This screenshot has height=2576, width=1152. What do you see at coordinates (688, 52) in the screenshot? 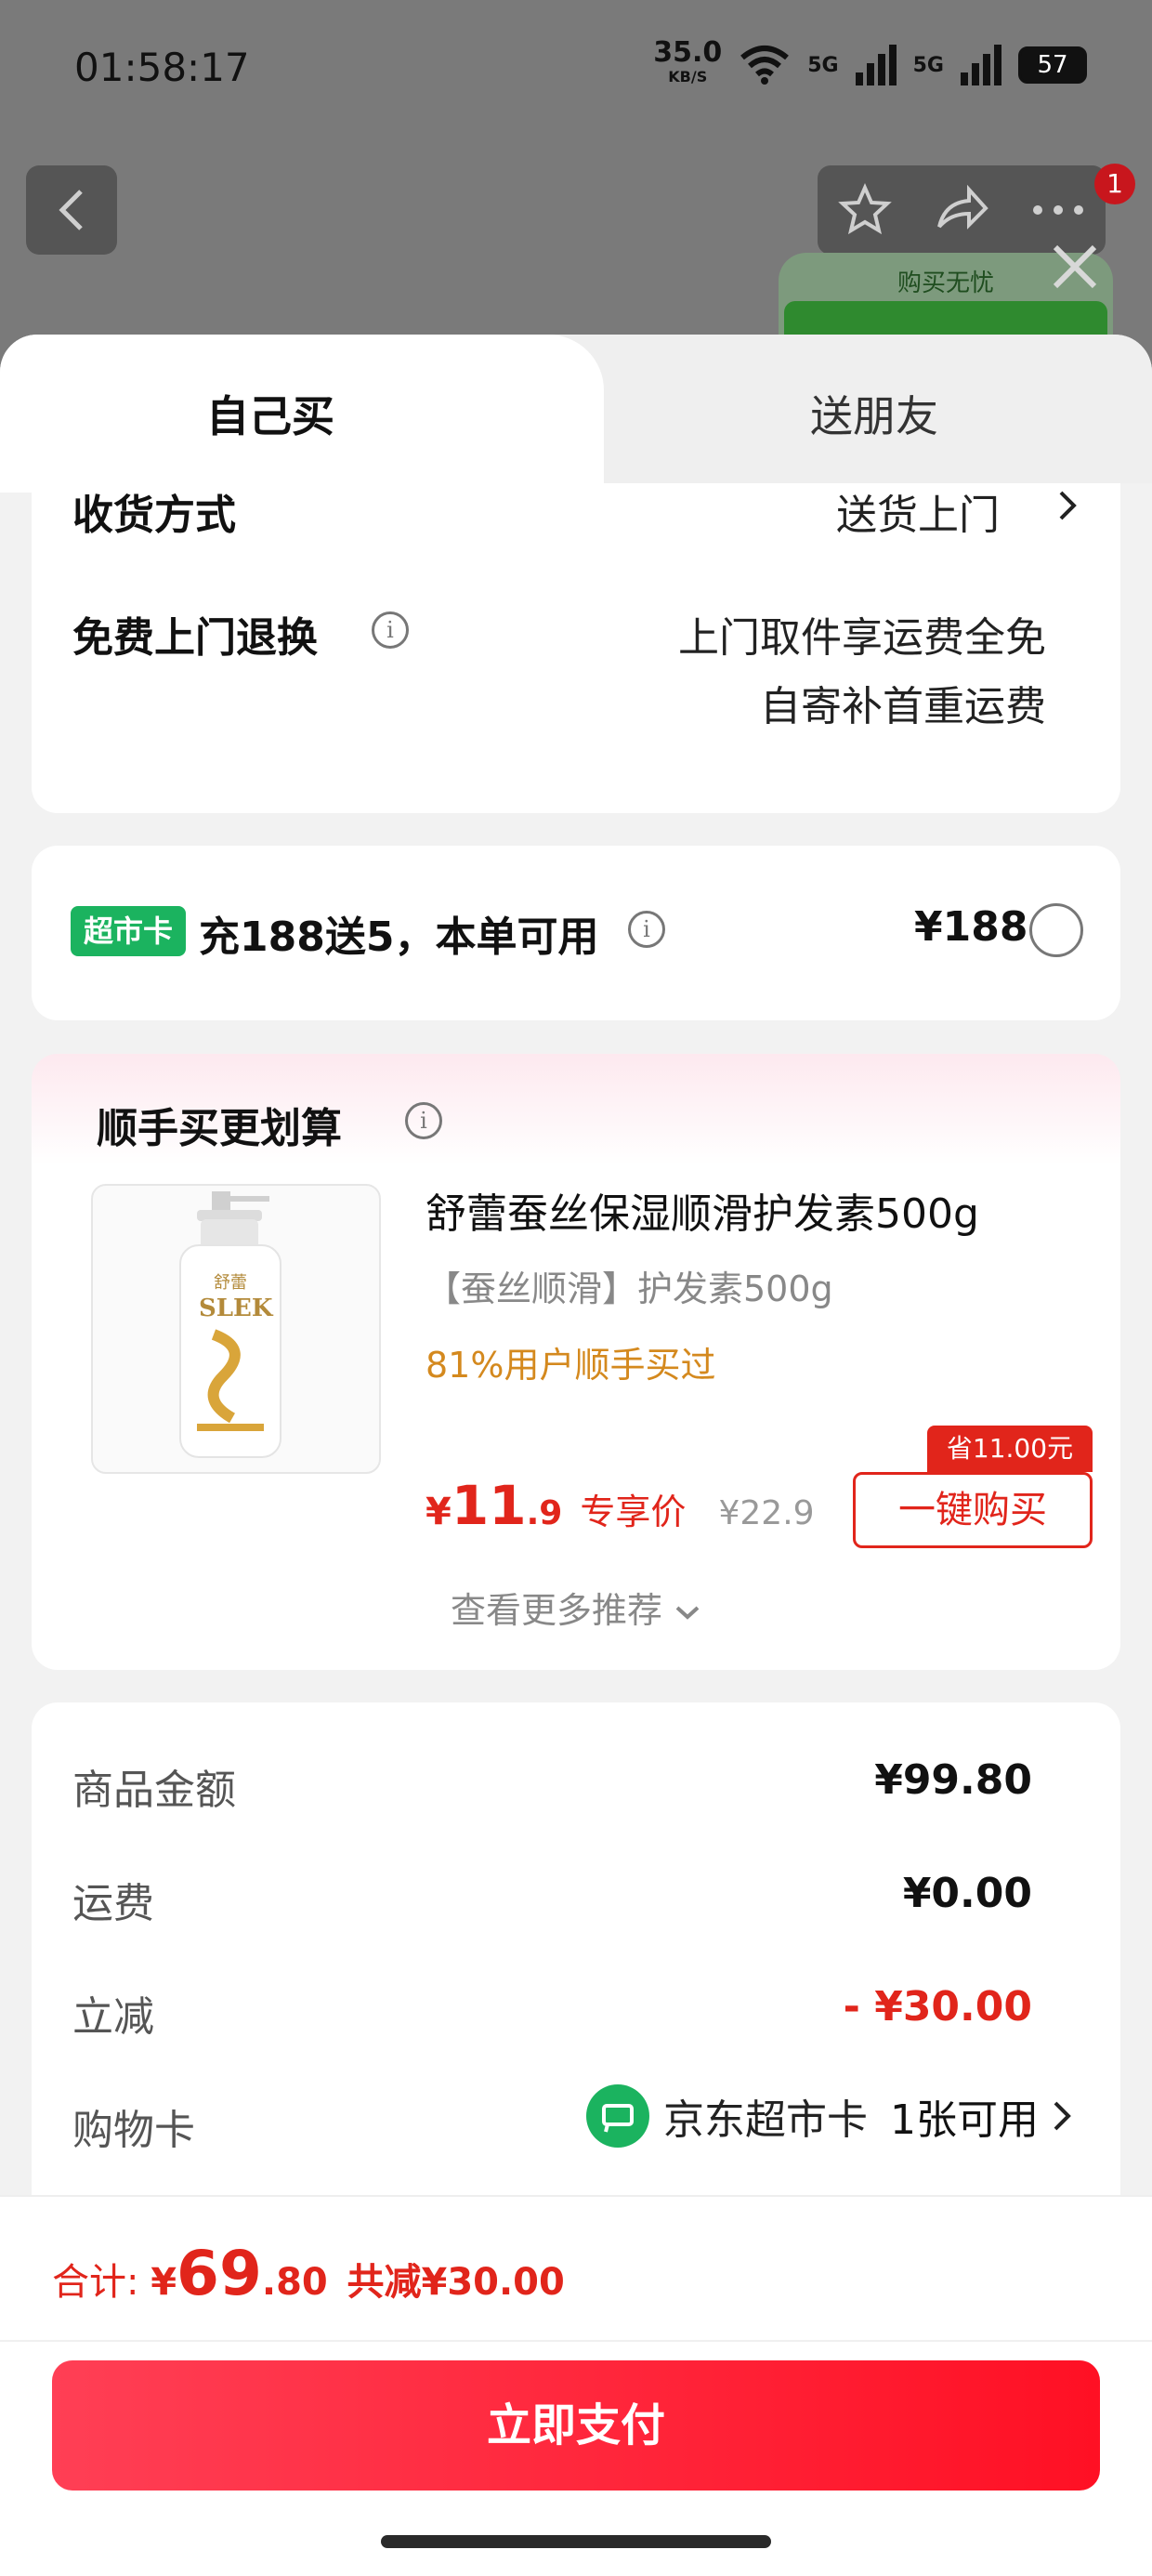
I see `speed-value: 35.0` at bounding box center [688, 52].